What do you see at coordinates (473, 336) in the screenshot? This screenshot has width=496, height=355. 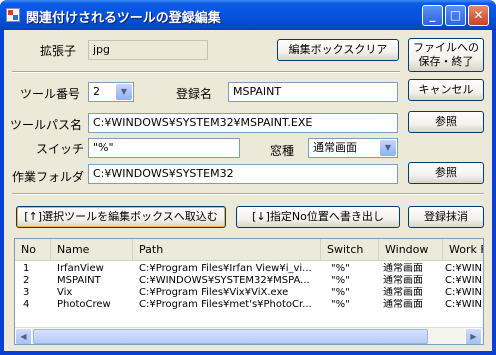 I see `arrow-right-icon: ▶` at bounding box center [473, 336].